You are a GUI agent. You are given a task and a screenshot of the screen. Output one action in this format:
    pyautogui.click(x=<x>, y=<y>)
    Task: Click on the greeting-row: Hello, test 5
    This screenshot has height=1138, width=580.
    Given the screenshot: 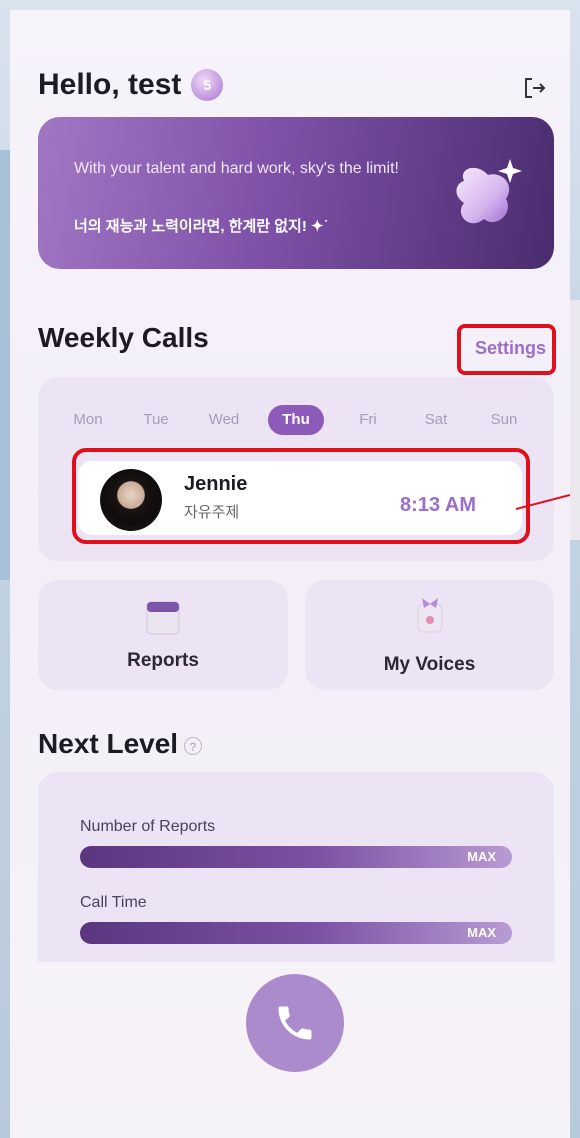 What is the action you would take?
    pyautogui.click(x=131, y=85)
    